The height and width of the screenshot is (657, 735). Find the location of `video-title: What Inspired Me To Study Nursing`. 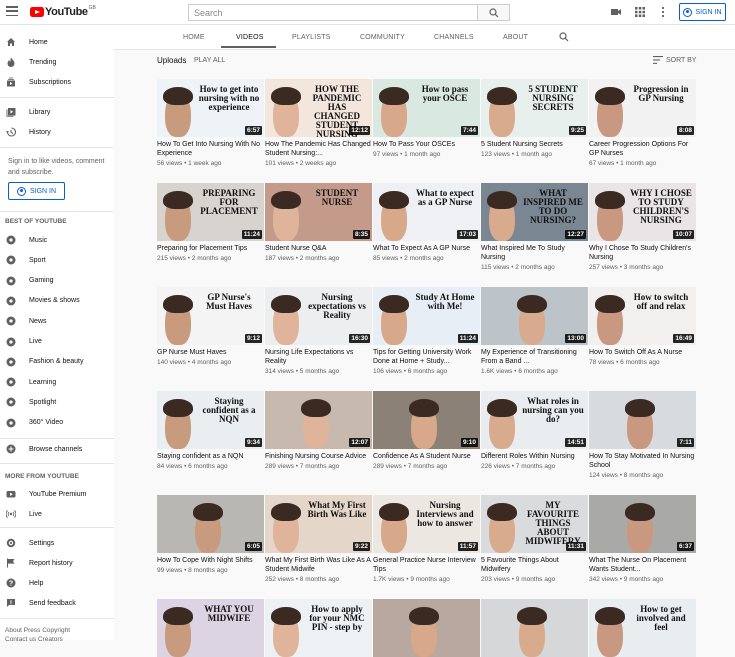

video-title: What Inspired Me To Study Nursing is located at coordinates (534, 253).